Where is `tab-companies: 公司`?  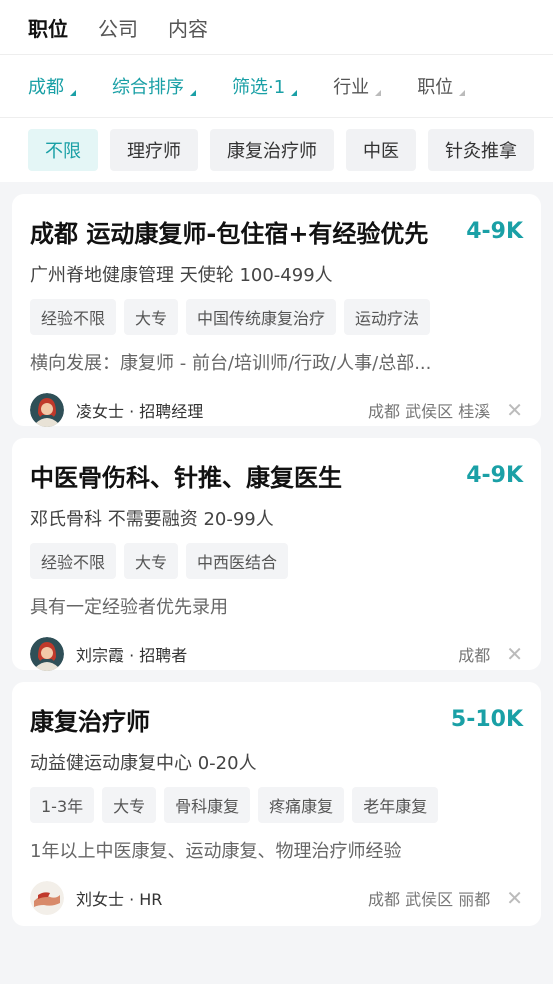 tab-companies: 公司 is located at coordinates (118, 27).